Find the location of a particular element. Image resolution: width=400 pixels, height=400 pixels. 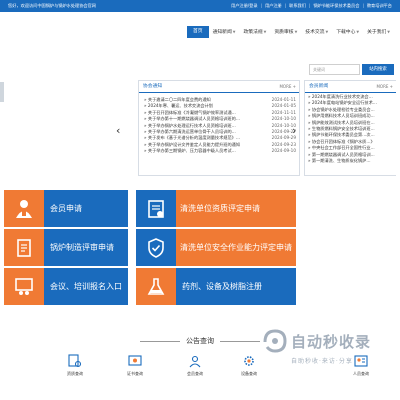

cleaning-certificate-icon is located at coordinates (156, 208).